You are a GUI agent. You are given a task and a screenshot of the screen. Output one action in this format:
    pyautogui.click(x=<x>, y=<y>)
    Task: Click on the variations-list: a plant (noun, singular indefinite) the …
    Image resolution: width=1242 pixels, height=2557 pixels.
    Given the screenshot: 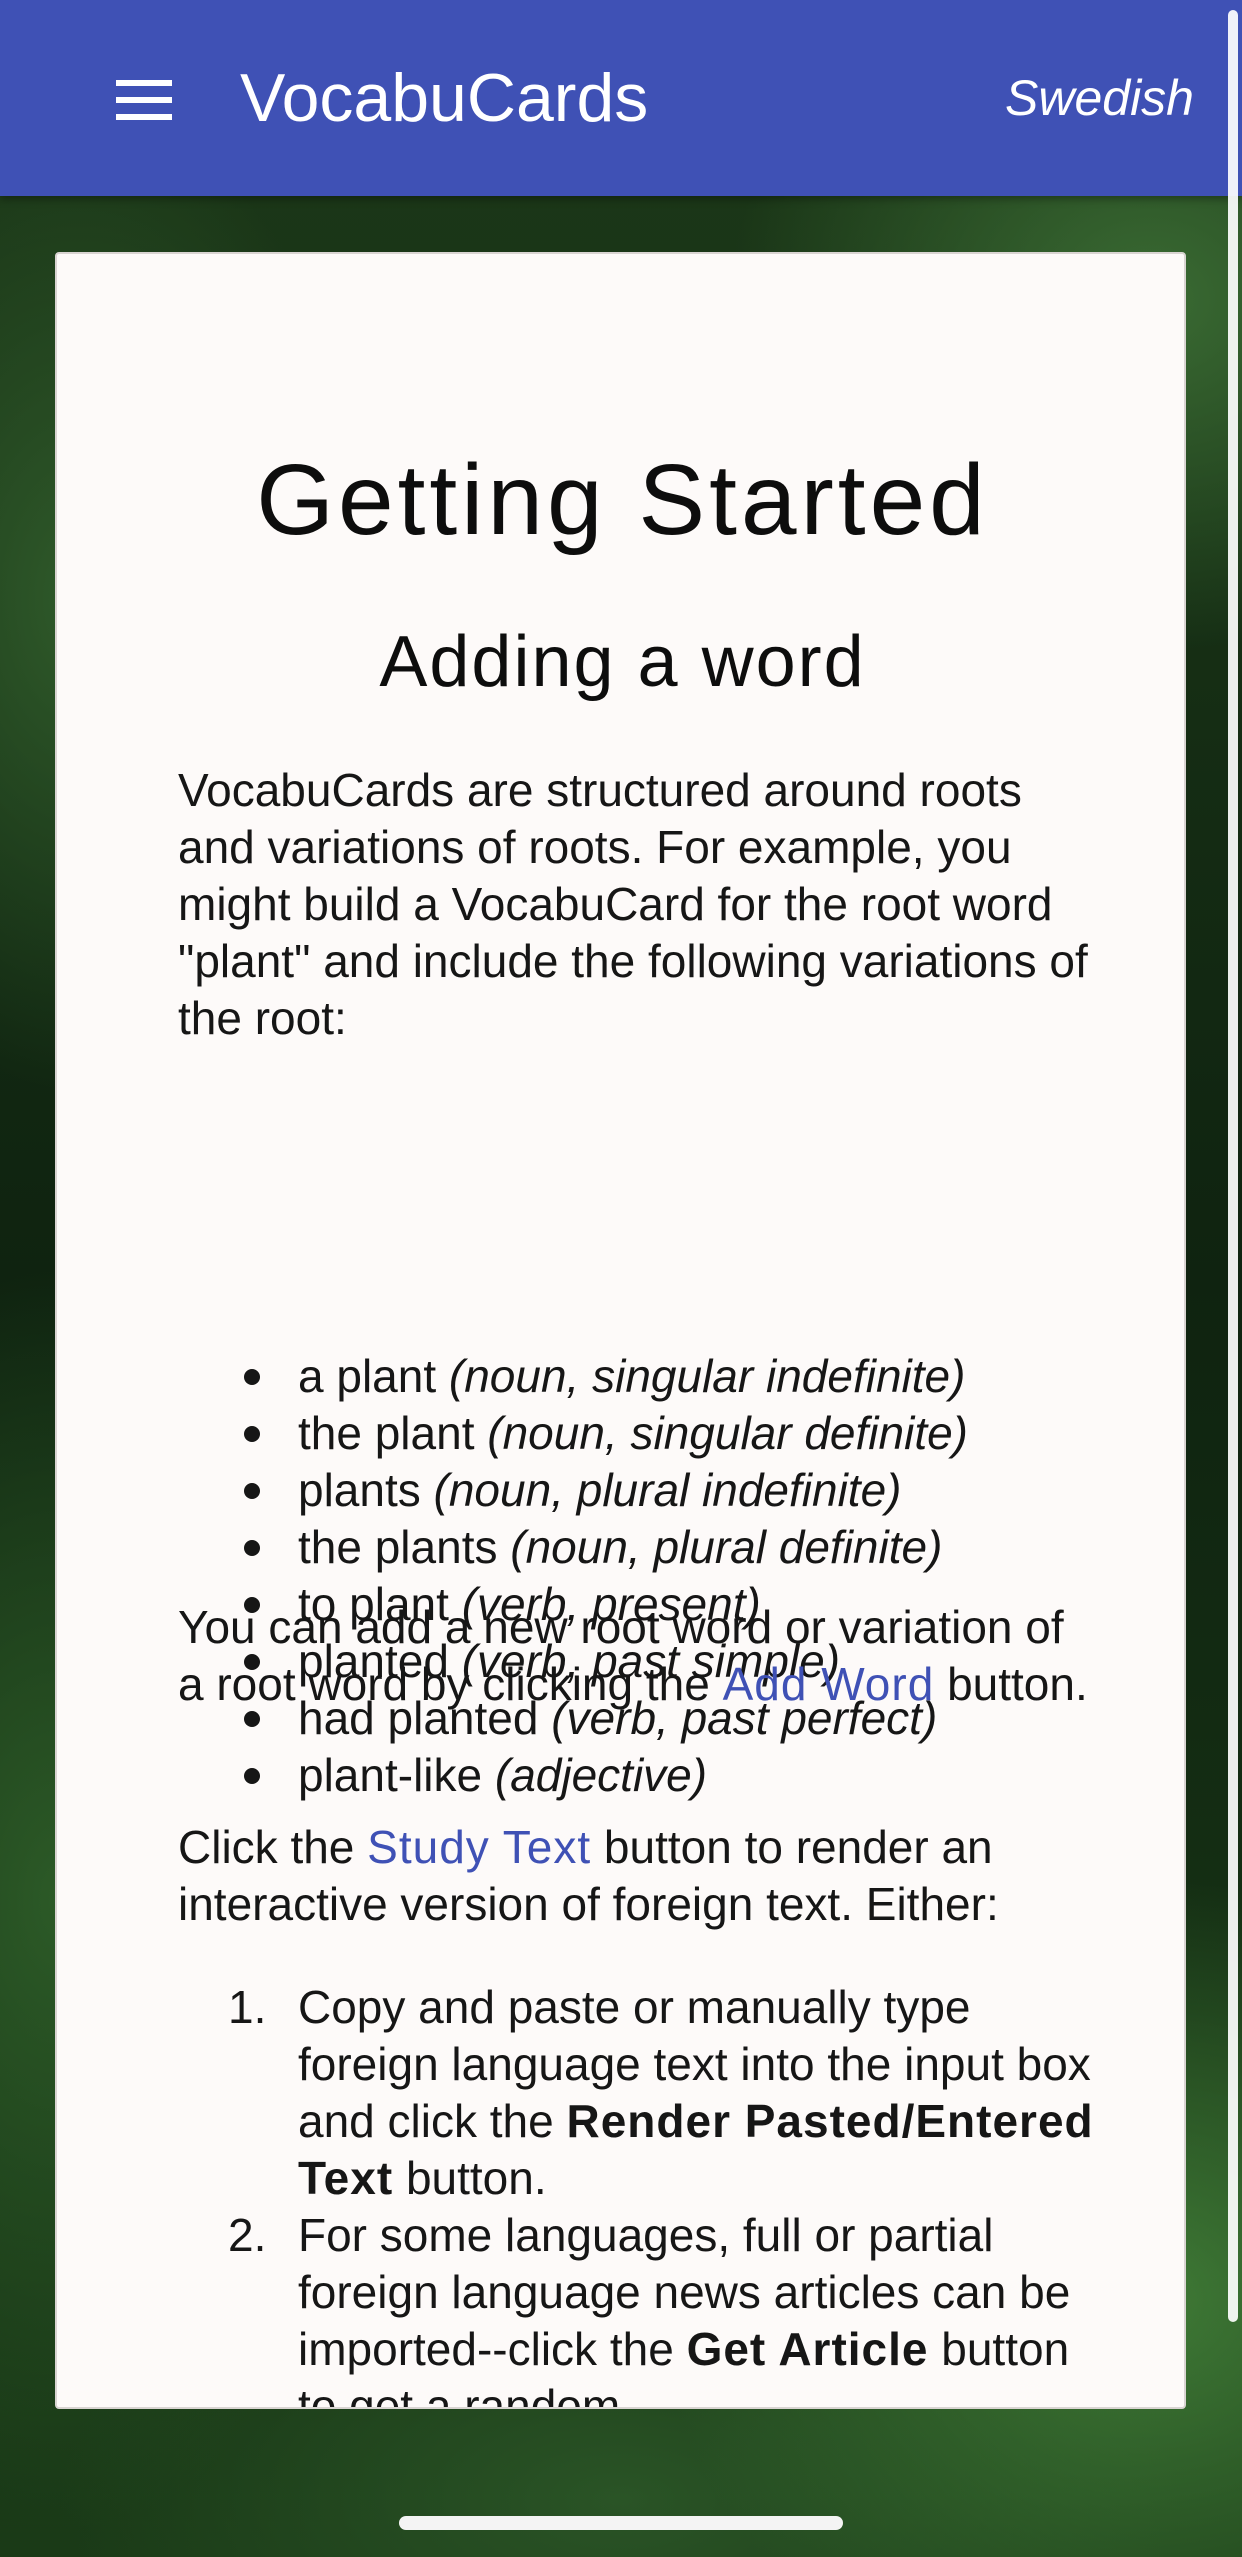 What is the action you would take?
    pyautogui.click(x=638, y=1576)
    